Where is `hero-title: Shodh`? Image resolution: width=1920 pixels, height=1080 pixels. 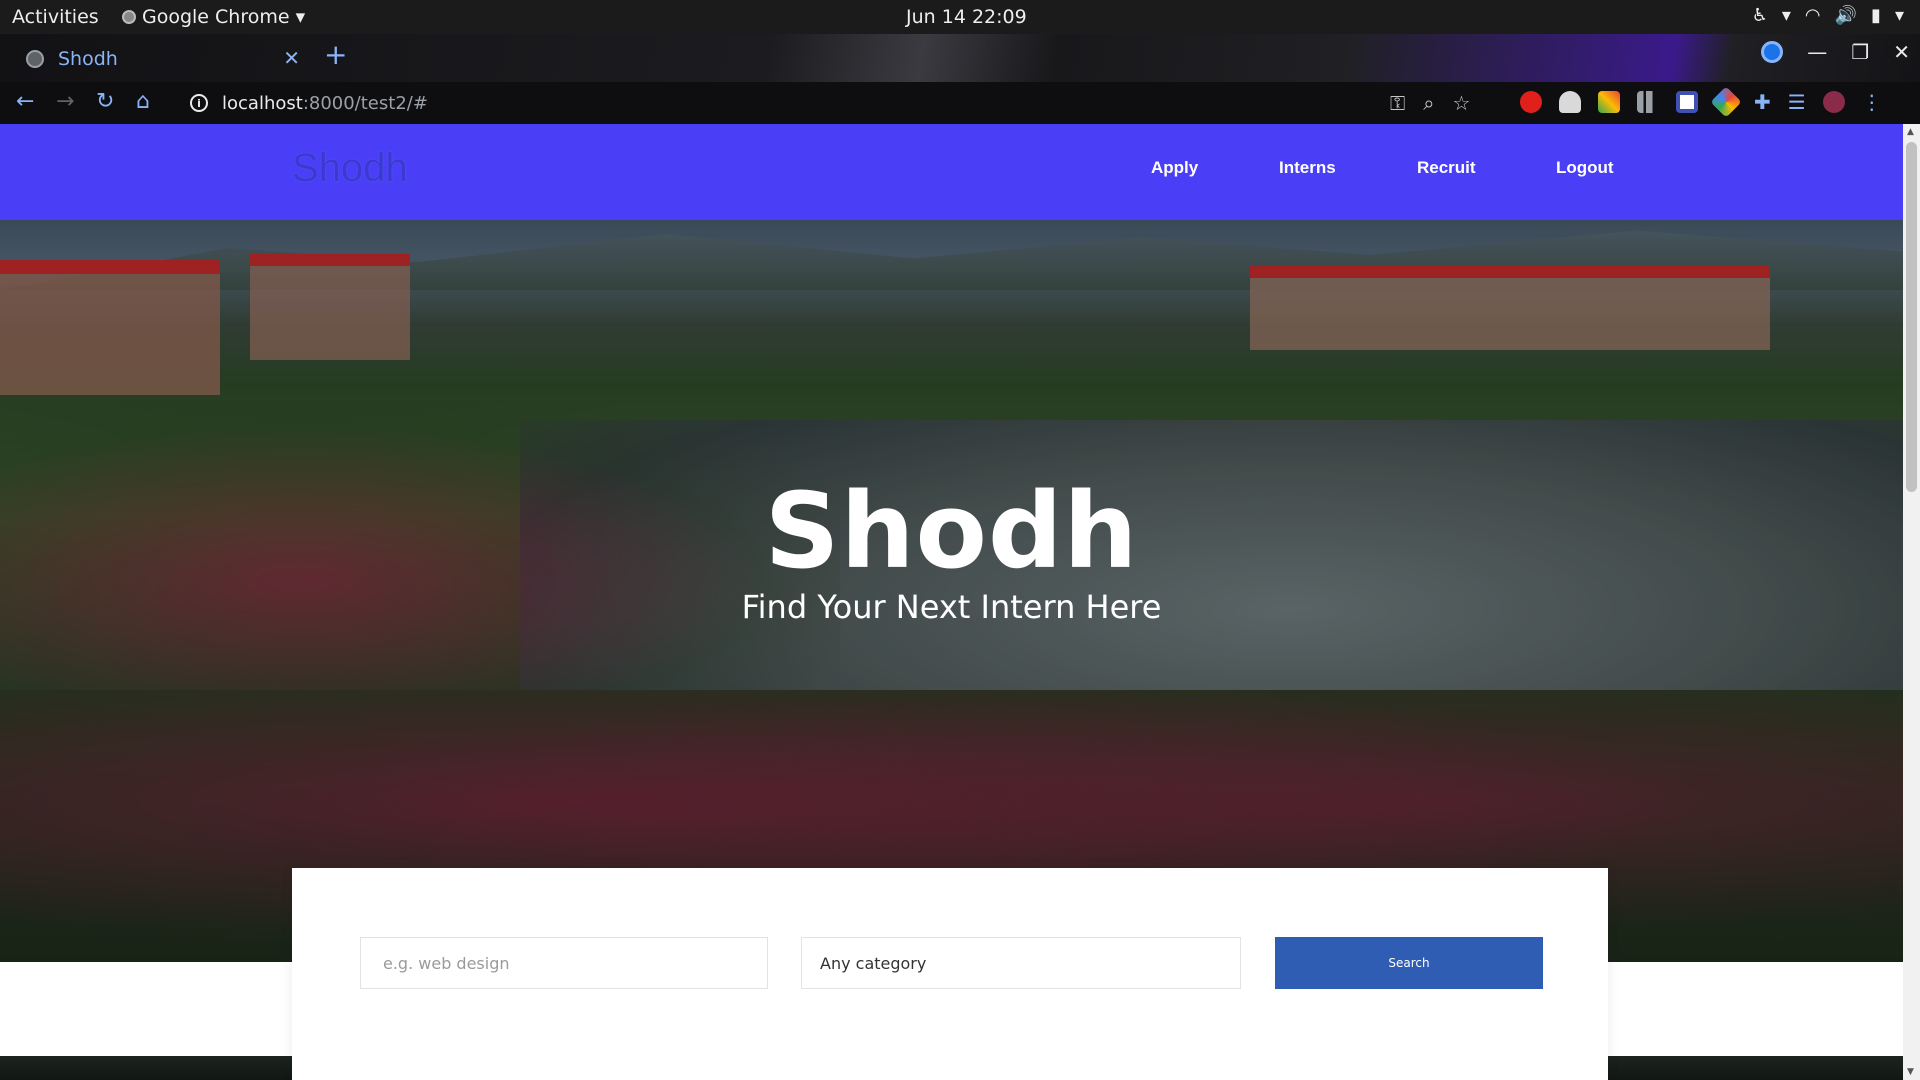
hero-title: Shodh is located at coordinates (951, 531).